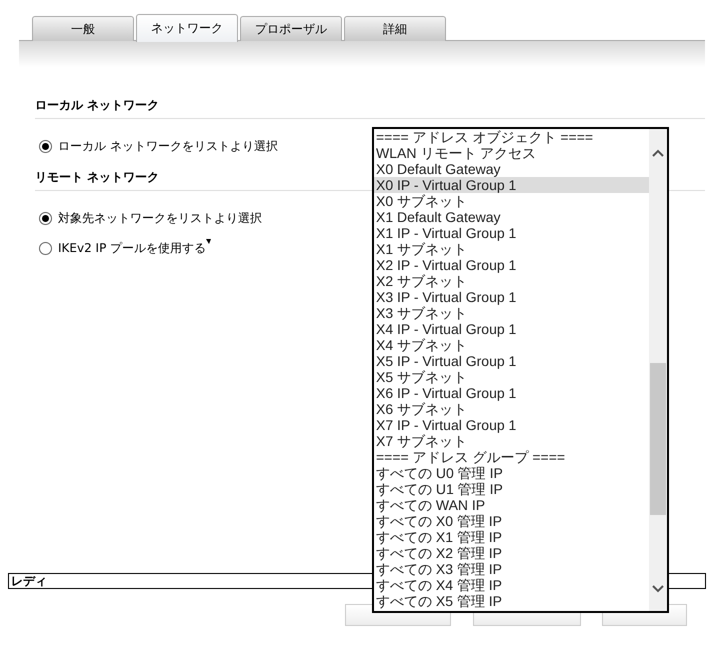  Describe the element at coordinates (511, 297) in the screenshot. I see `list-option: X3 IP - Virtual Group 1` at that location.